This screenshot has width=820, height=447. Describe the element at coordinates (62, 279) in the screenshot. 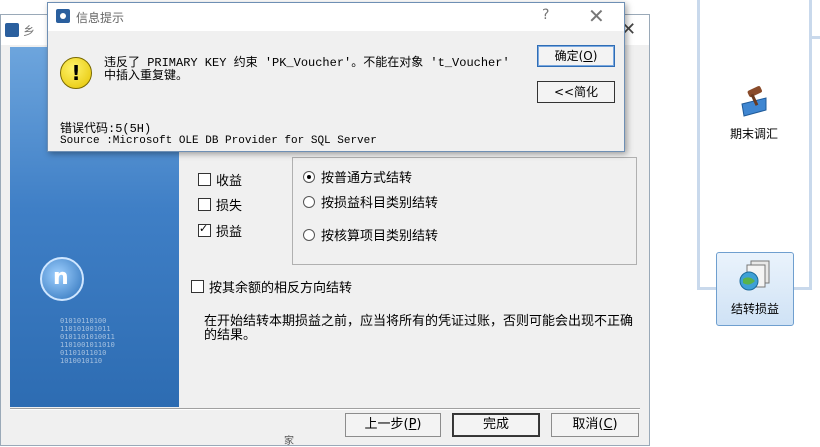

I see `logo-icon: n` at that location.